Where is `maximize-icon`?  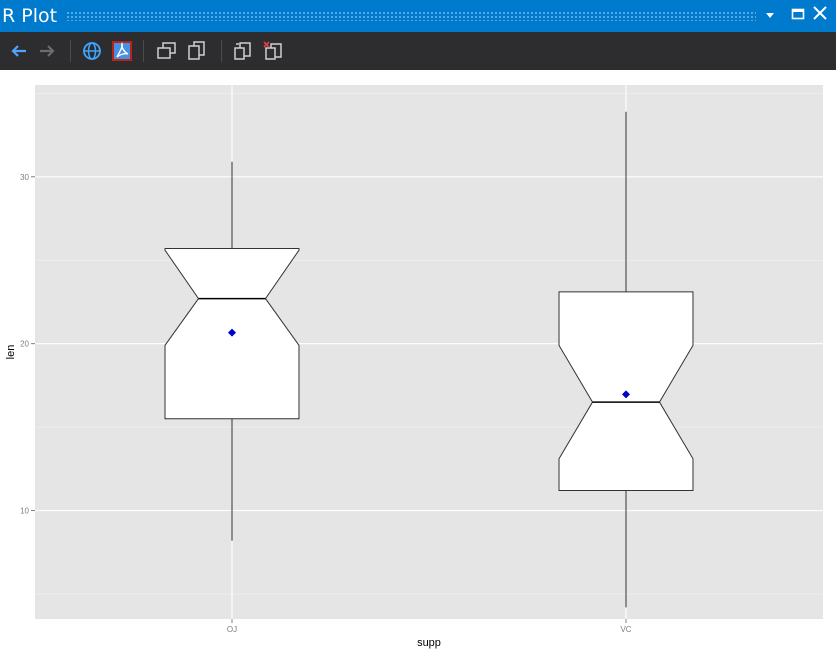
maximize-icon is located at coordinates (798, 16).